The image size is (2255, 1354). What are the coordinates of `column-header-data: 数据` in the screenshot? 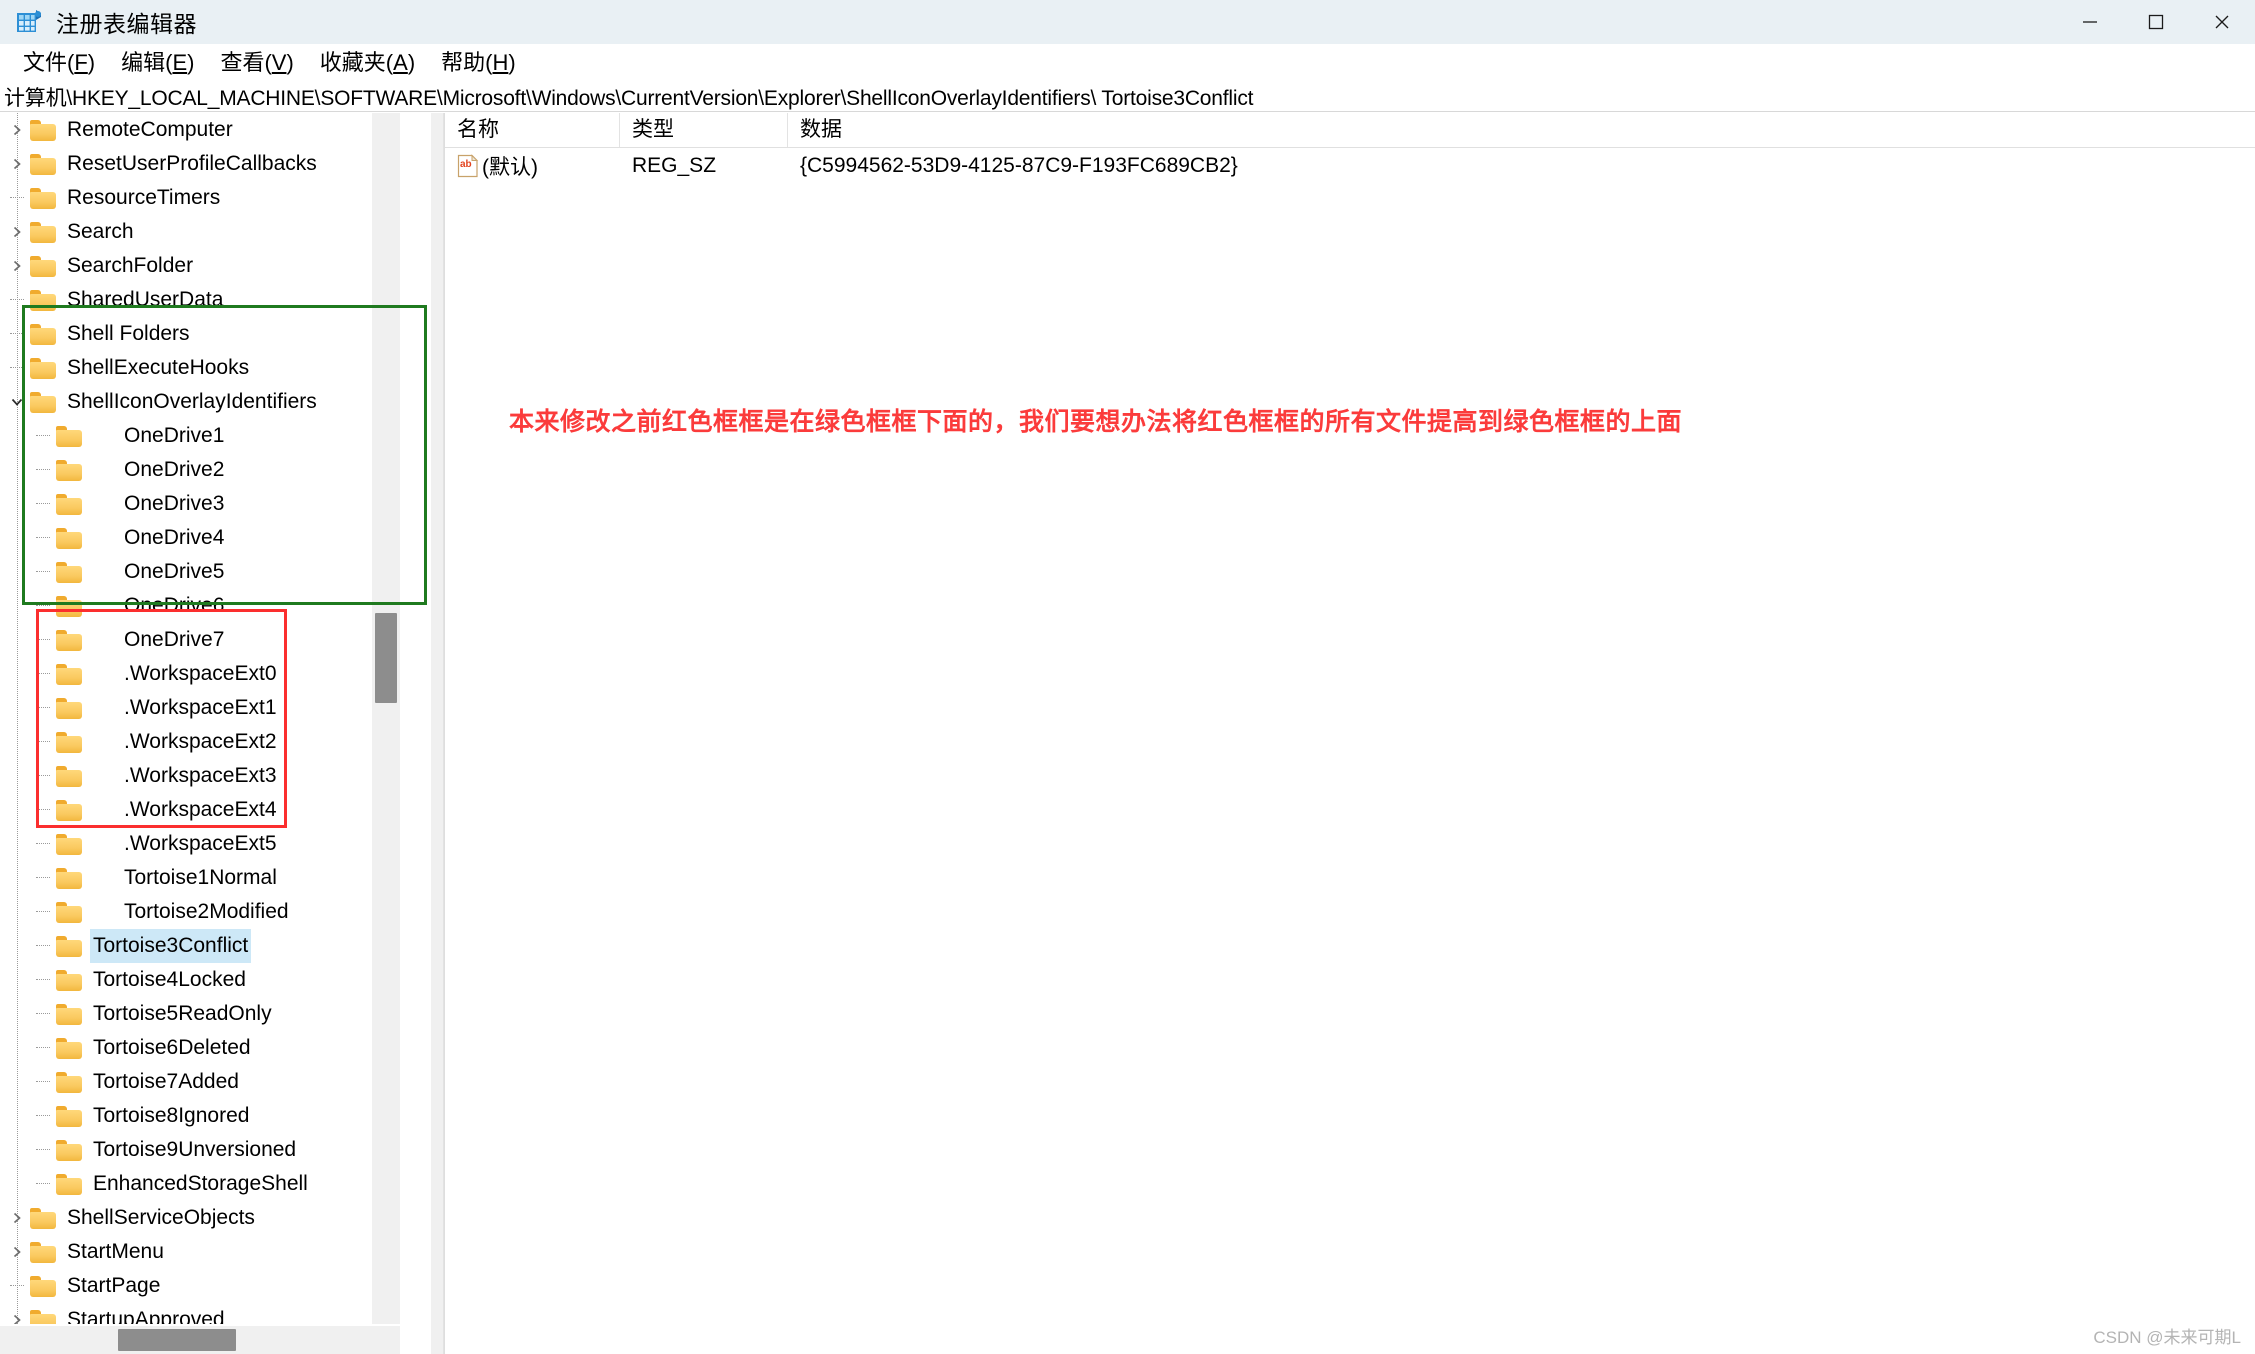 It's located at (1521, 130).